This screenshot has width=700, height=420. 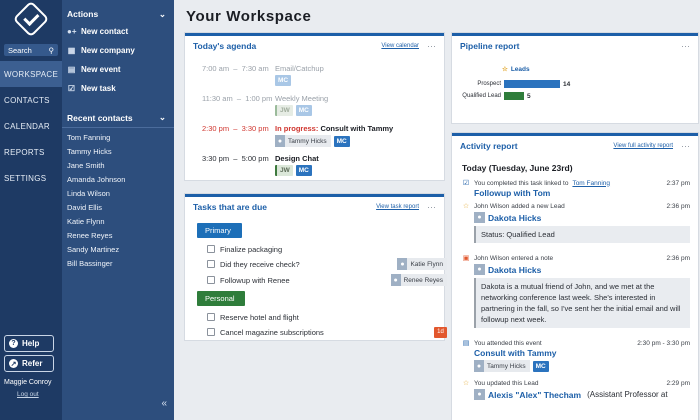 I want to click on nav-calendar: CALENDAR, so click(x=31, y=126).